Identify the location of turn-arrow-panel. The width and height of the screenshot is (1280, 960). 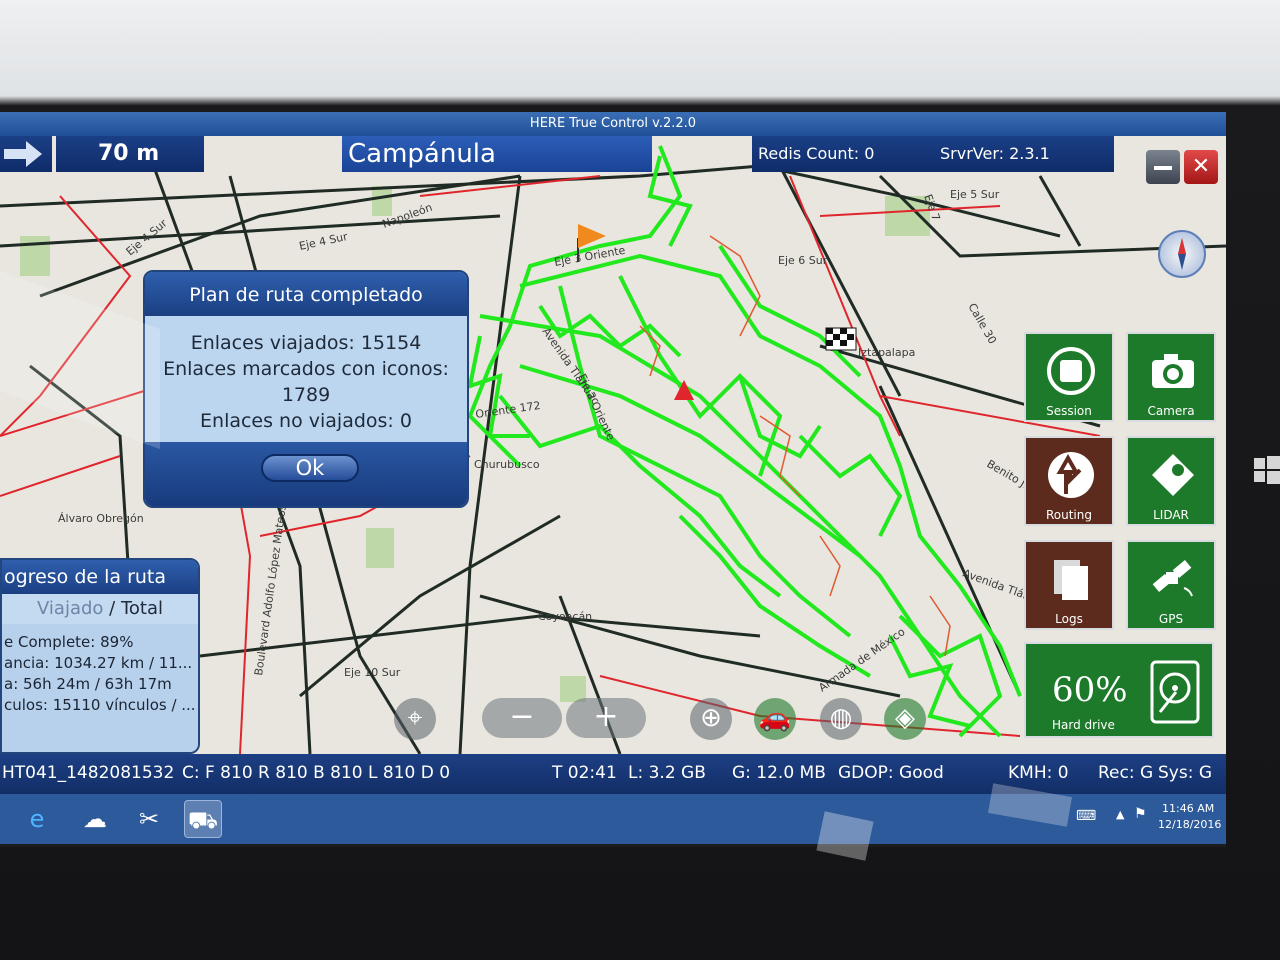
(26, 154).